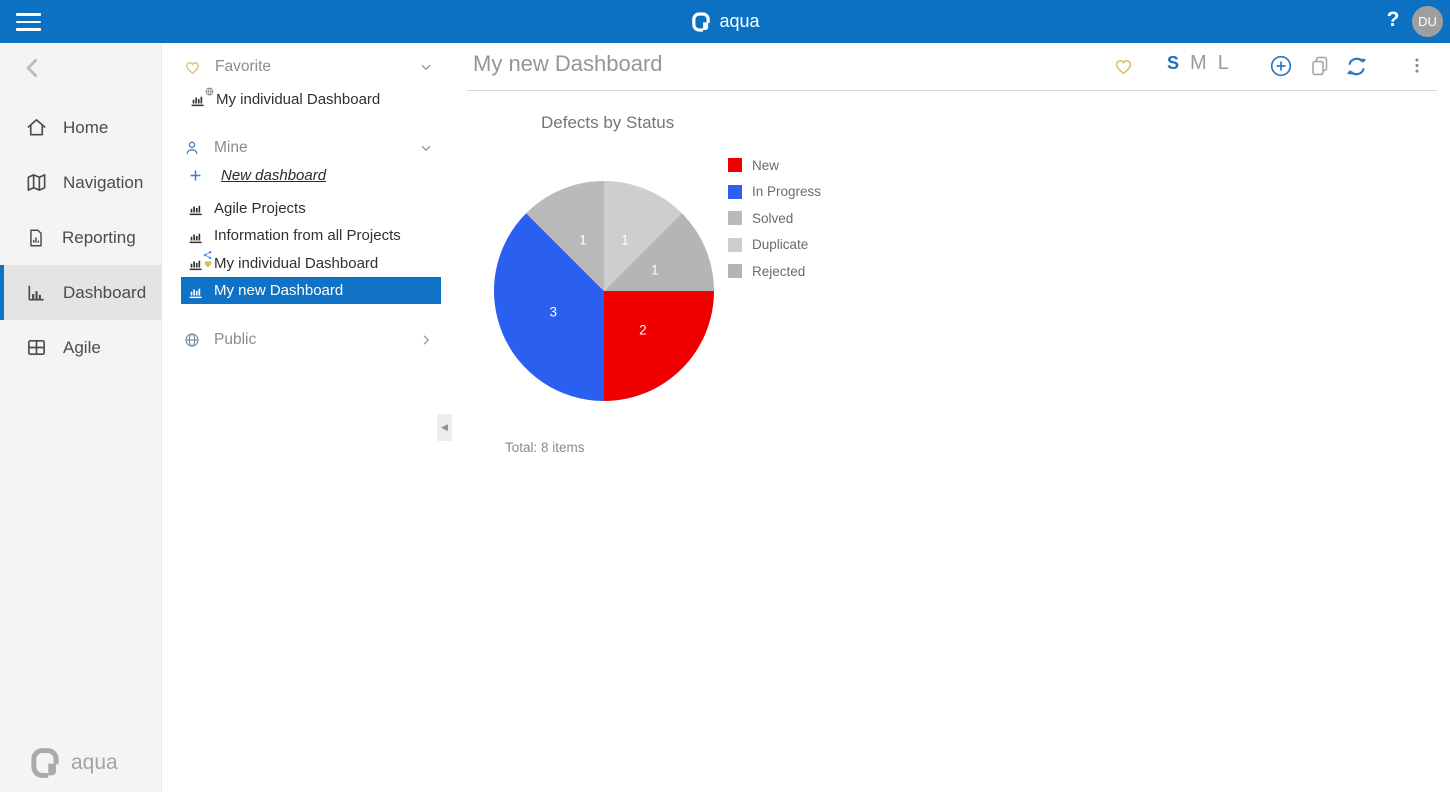 The image size is (1450, 792). I want to click on agile-icon, so click(36, 347).